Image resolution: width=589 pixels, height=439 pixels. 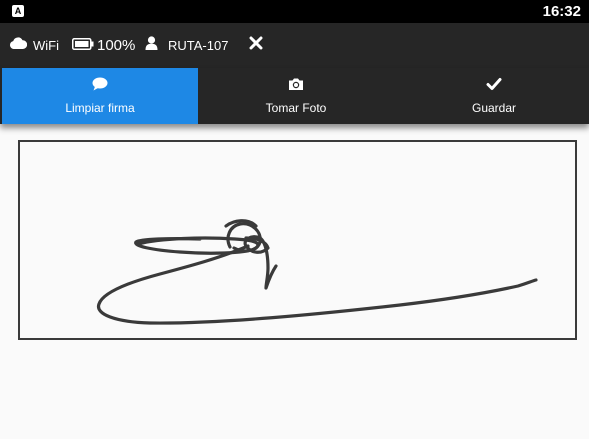 I want to click on tab-label: Limpiar firma, so click(x=100, y=108).